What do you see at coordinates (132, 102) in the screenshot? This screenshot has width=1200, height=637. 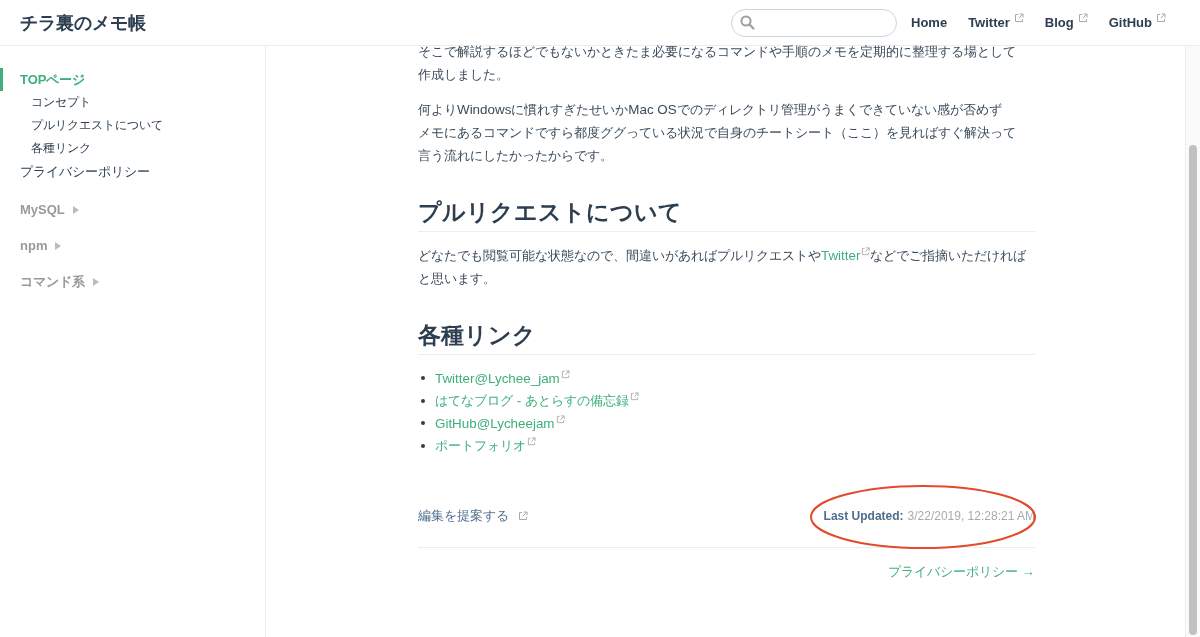 I see `sidebar-sublink: コンセプト` at bounding box center [132, 102].